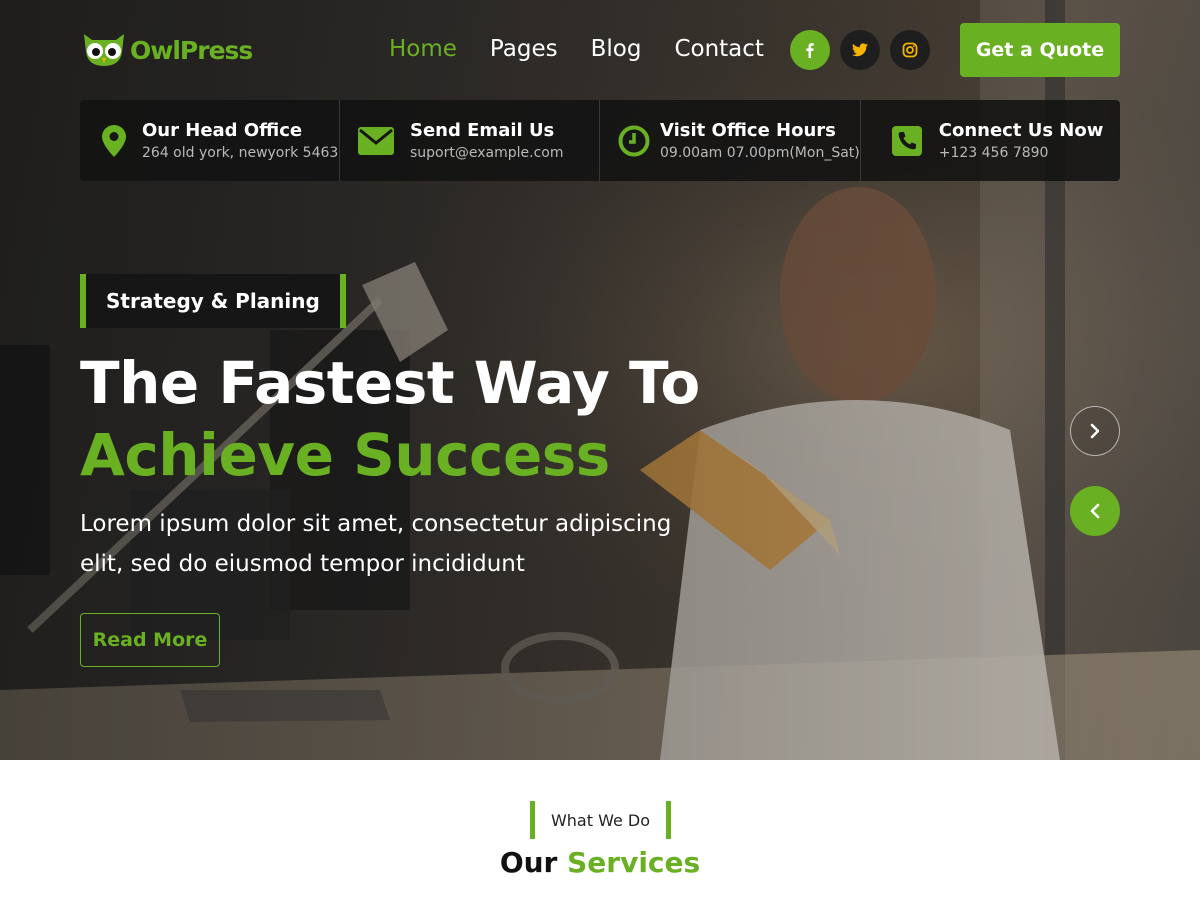  I want to click on facebook-icon, so click(810, 50).